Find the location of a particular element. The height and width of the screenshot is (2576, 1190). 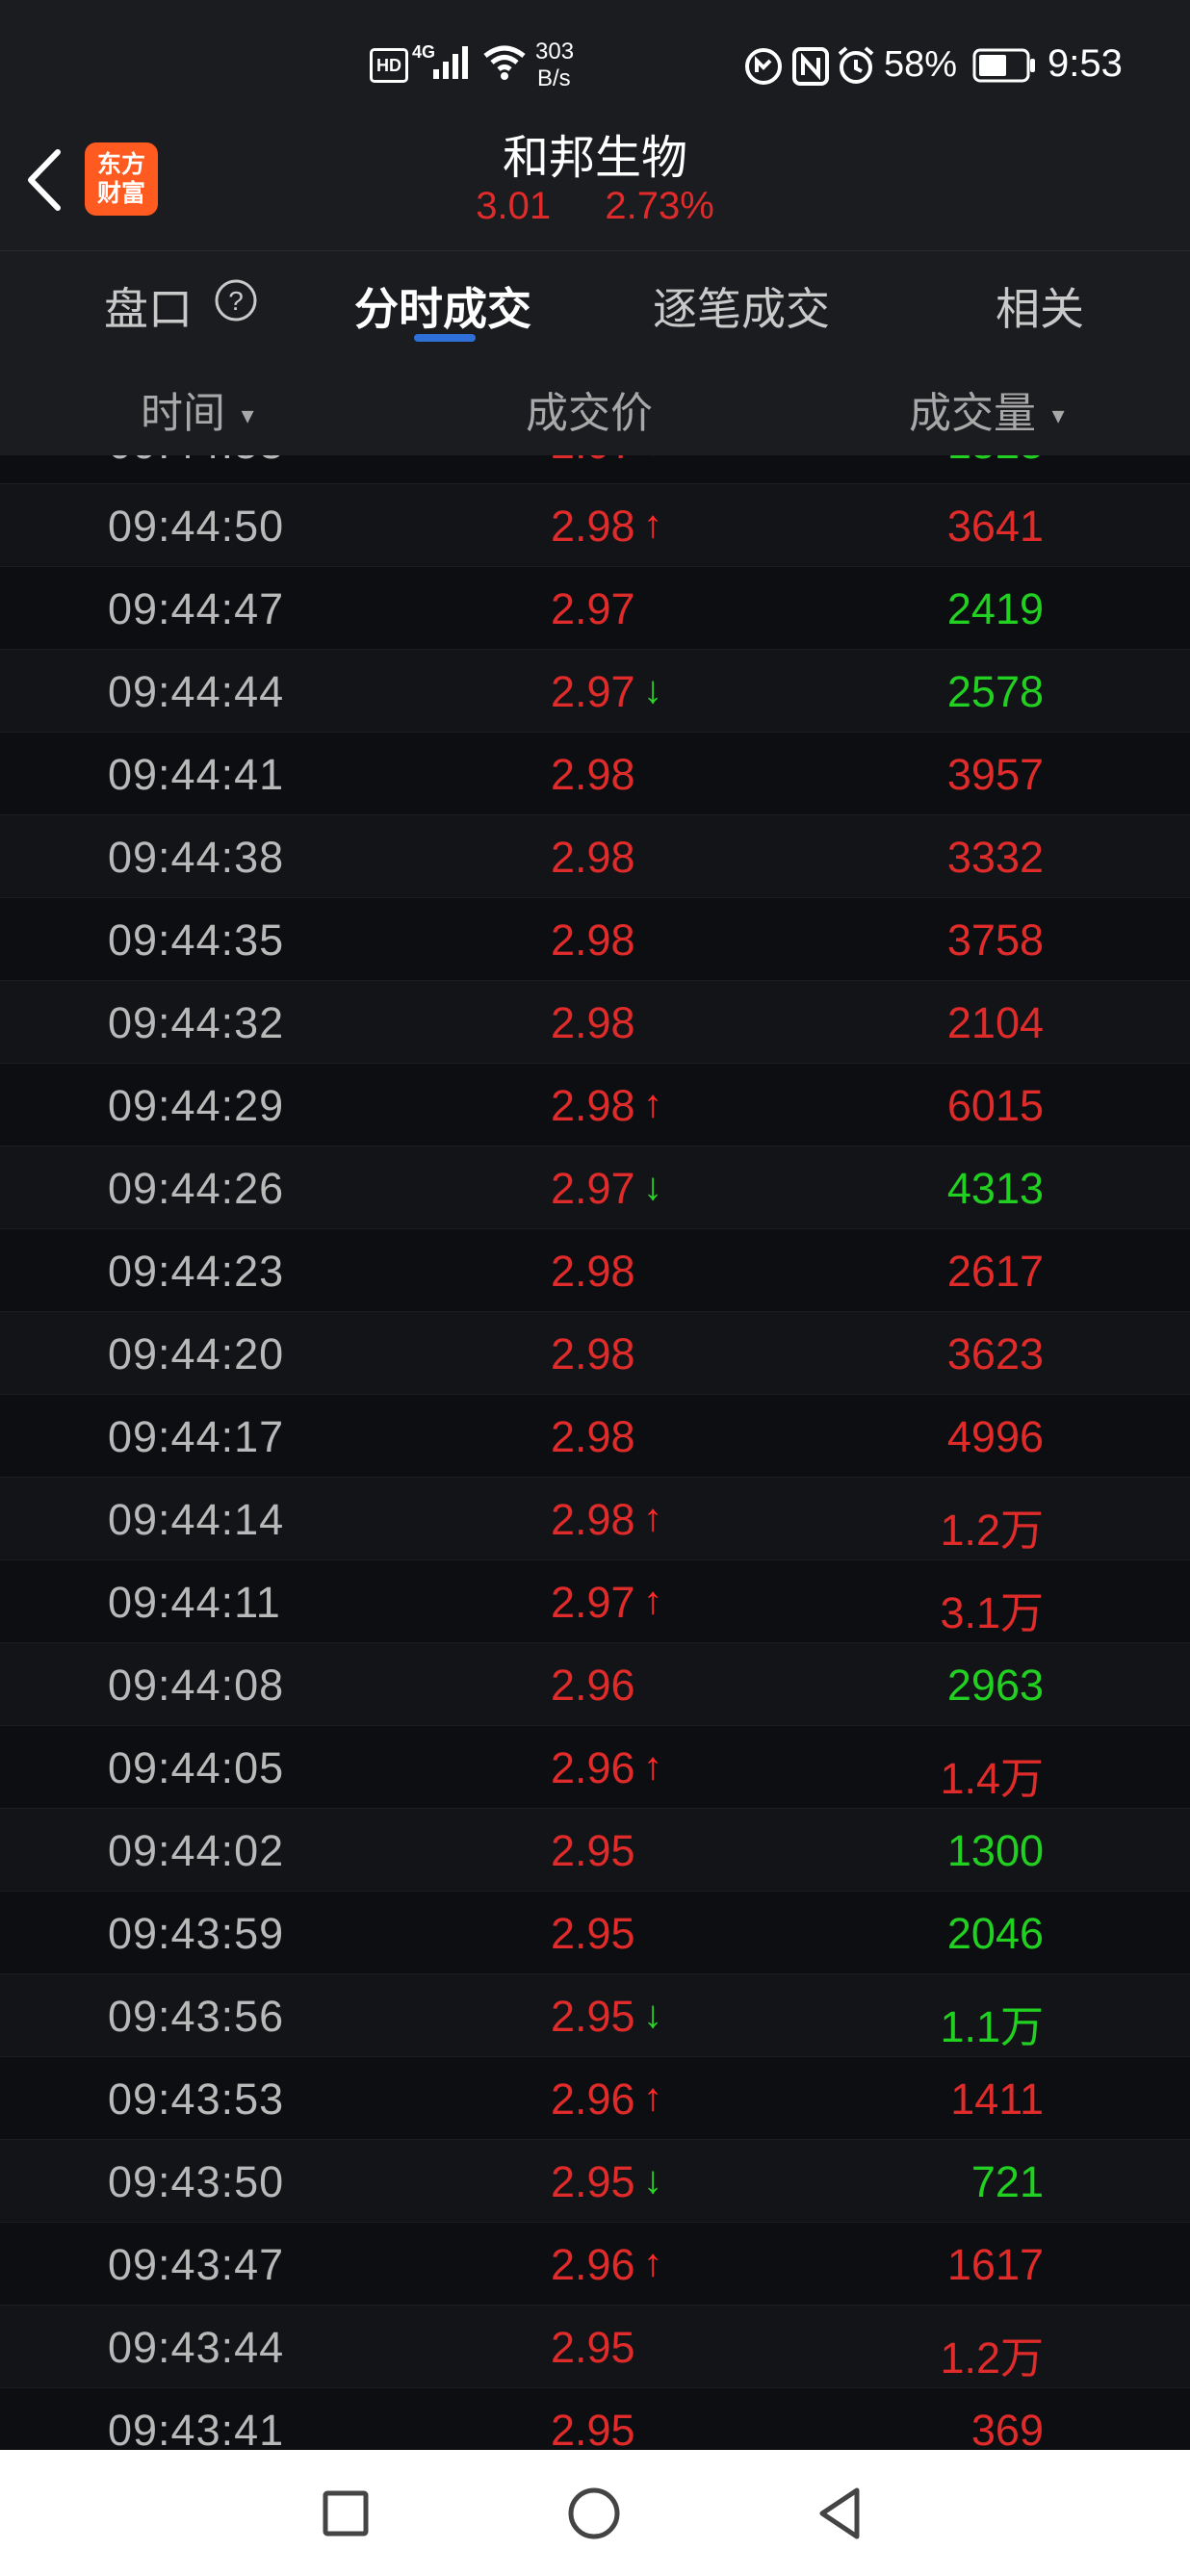

nfc-icon is located at coordinates (811, 66).